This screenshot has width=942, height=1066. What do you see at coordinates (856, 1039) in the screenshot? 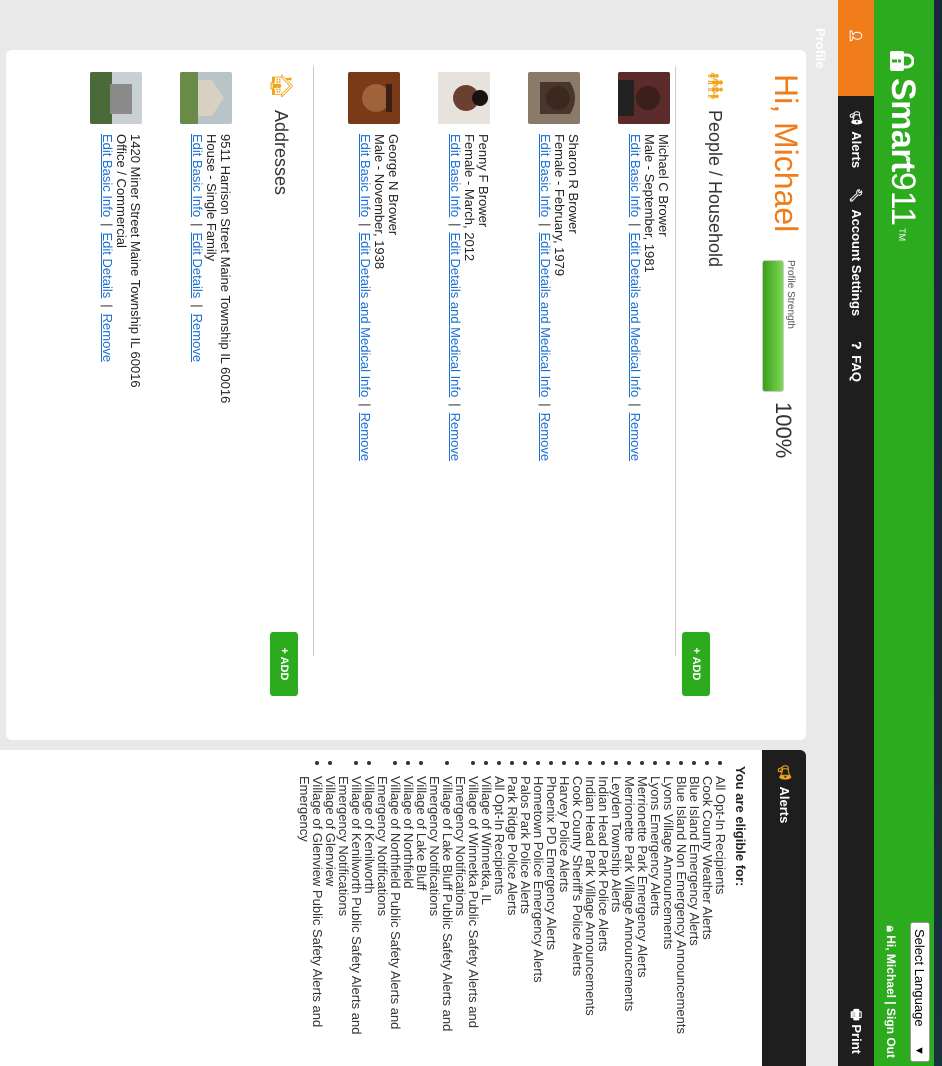
I see `print-label: Print` at bounding box center [856, 1039].